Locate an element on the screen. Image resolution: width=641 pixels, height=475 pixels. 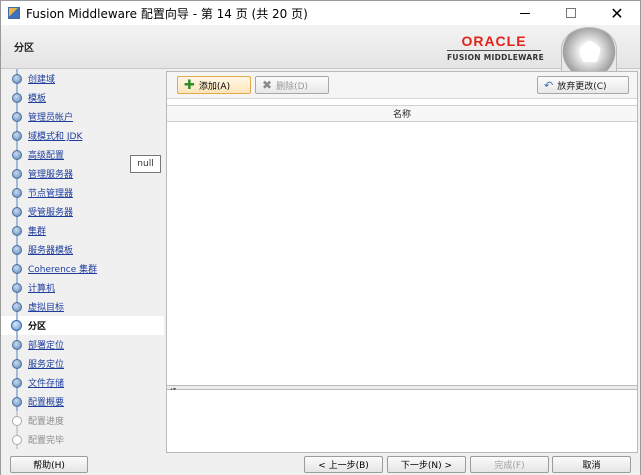
detail-pane is located at coordinates (402, 421).